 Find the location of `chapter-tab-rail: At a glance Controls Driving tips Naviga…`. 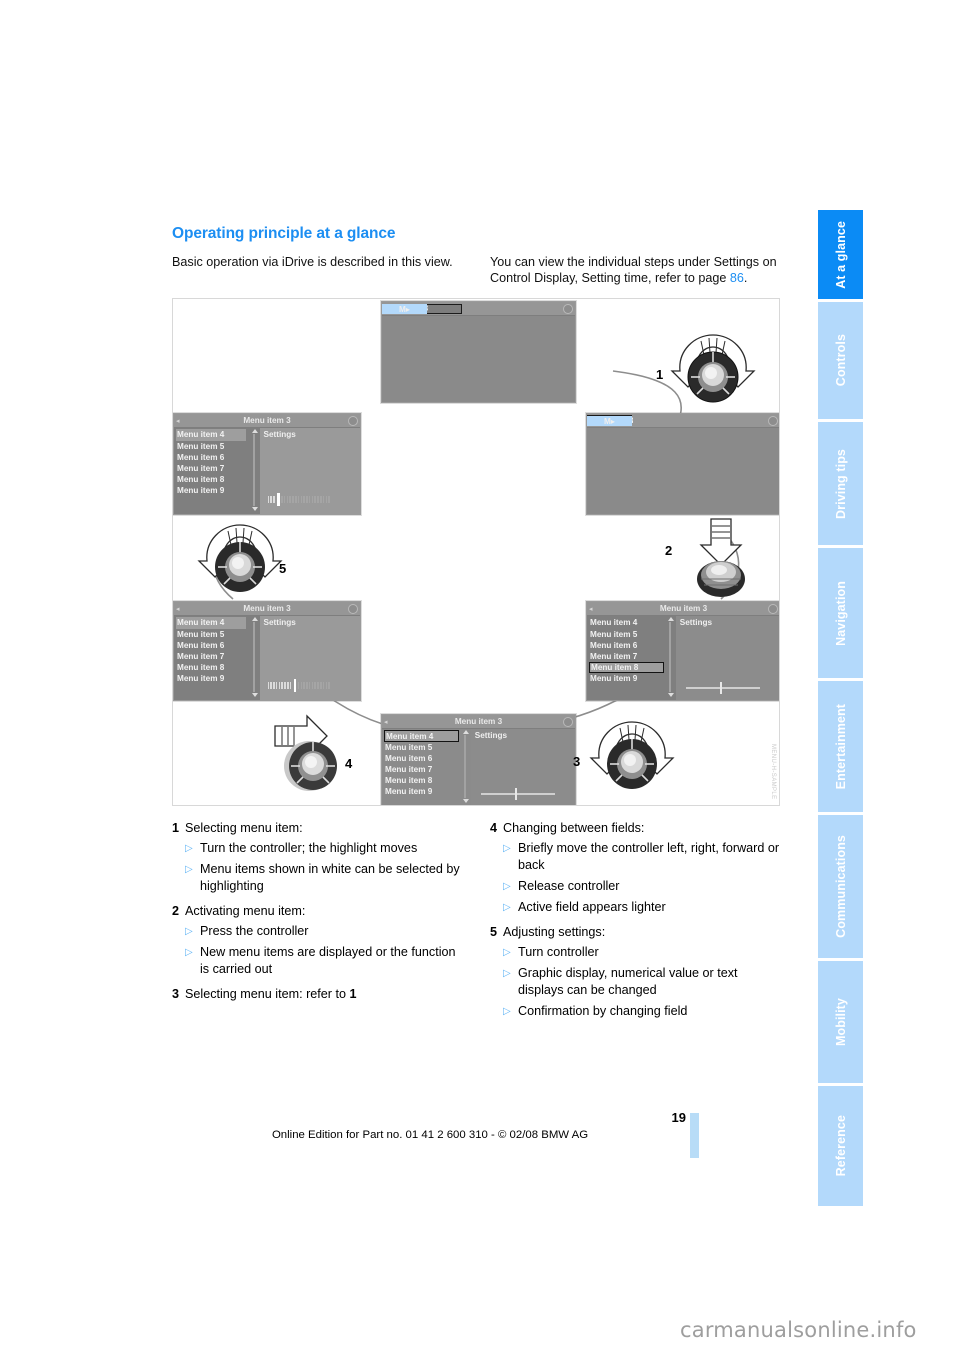

chapter-tab-rail: At a glance Controls Driving tips Naviga… is located at coordinates (840, 679).